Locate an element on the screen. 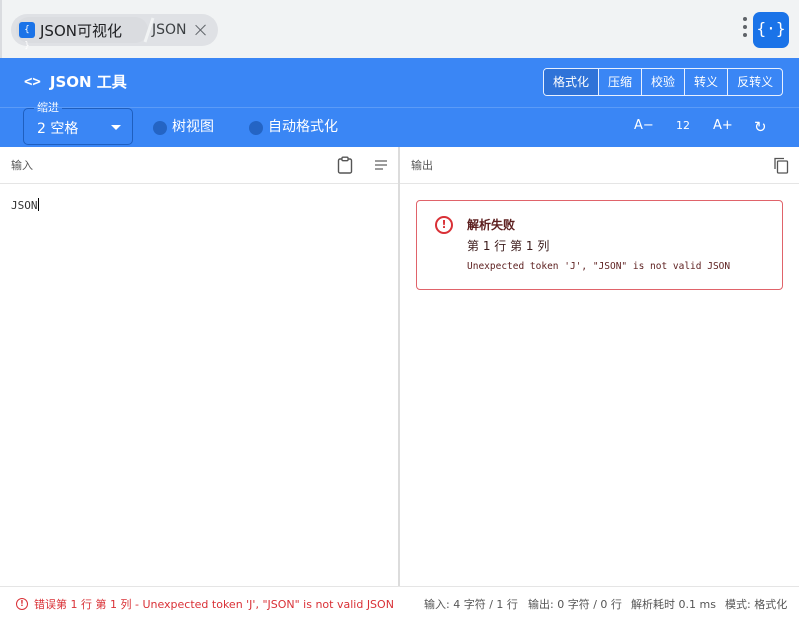 The height and width of the screenshot is (619, 799). input-stats: 输入: 4 字符 / 1 行 is located at coordinates (471, 604).